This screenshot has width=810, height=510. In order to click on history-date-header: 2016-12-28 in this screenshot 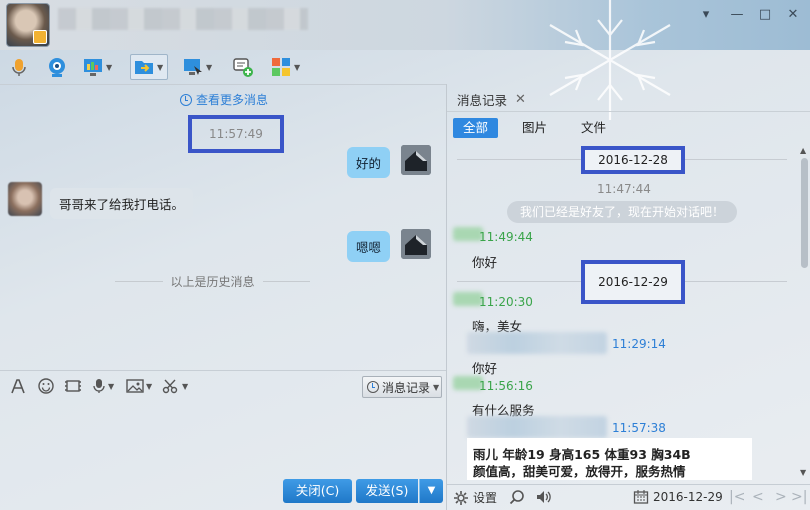, I will do `click(633, 160)`.